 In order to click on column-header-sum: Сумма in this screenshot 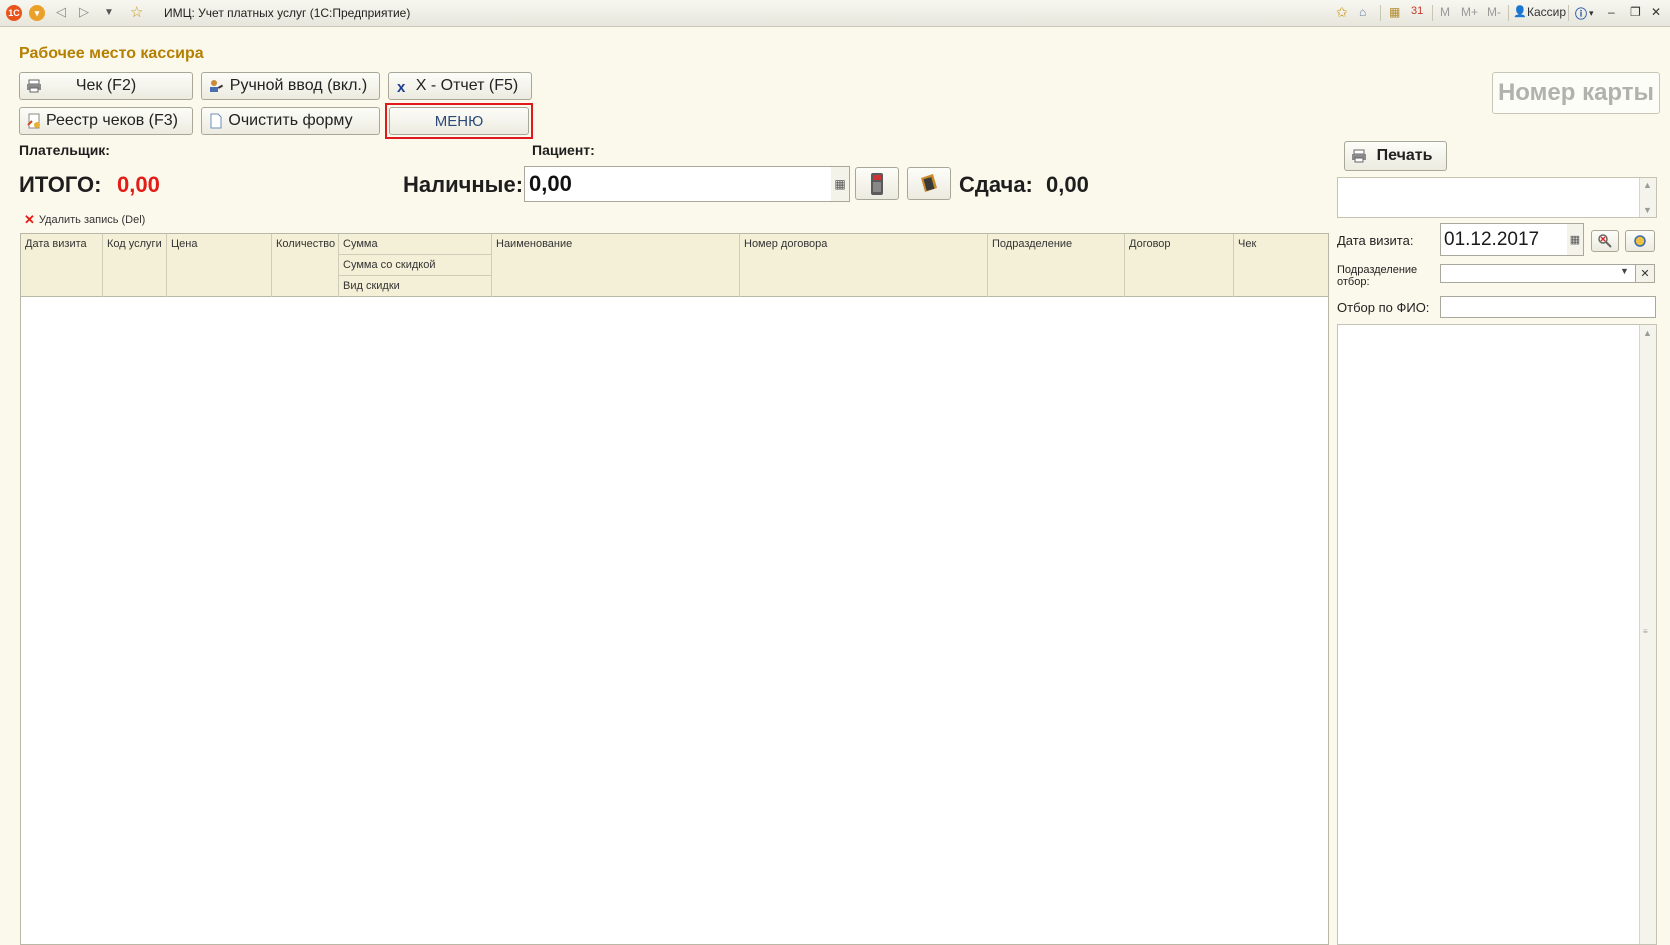, I will do `click(415, 244)`.